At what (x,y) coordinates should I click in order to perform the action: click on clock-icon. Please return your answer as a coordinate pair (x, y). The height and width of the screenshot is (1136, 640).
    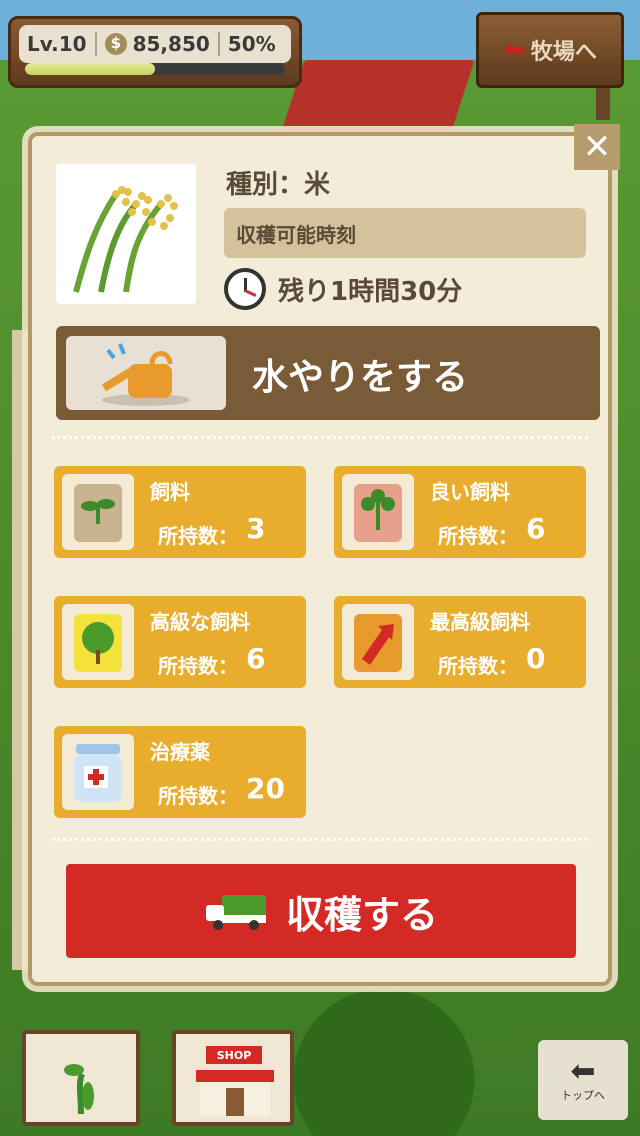
    Looking at the image, I should click on (245, 289).